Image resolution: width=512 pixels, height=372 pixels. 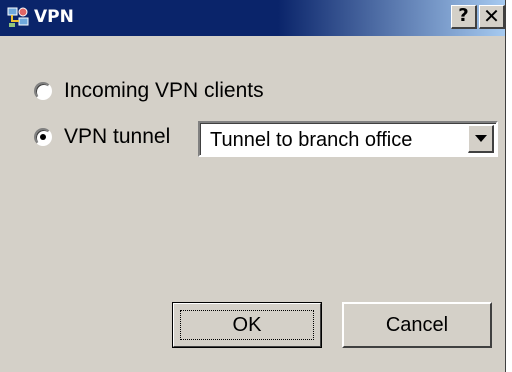 What do you see at coordinates (164, 91) in the screenshot?
I see `incoming-label: Incoming VPN clients` at bounding box center [164, 91].